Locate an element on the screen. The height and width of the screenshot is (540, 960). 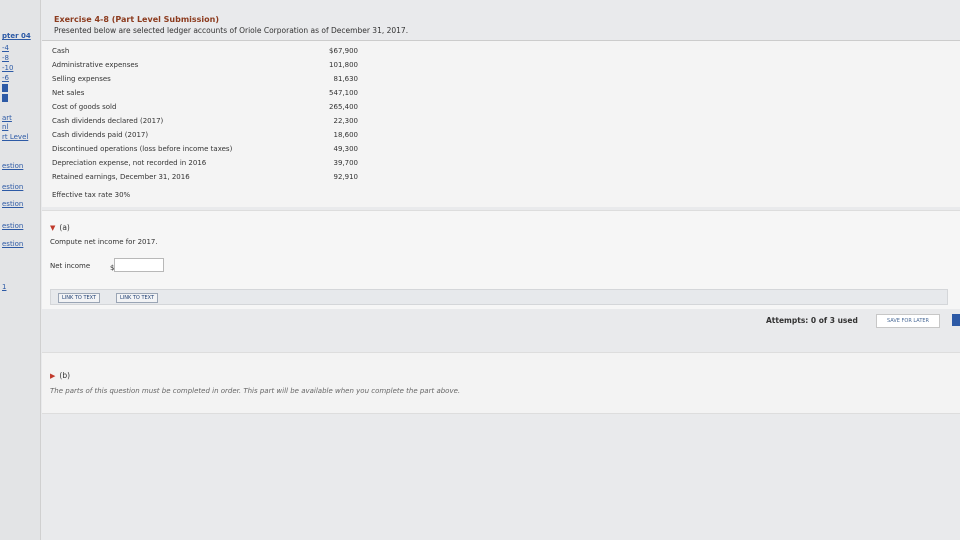
account-name: Net sales is located at coordinates (68, 93).